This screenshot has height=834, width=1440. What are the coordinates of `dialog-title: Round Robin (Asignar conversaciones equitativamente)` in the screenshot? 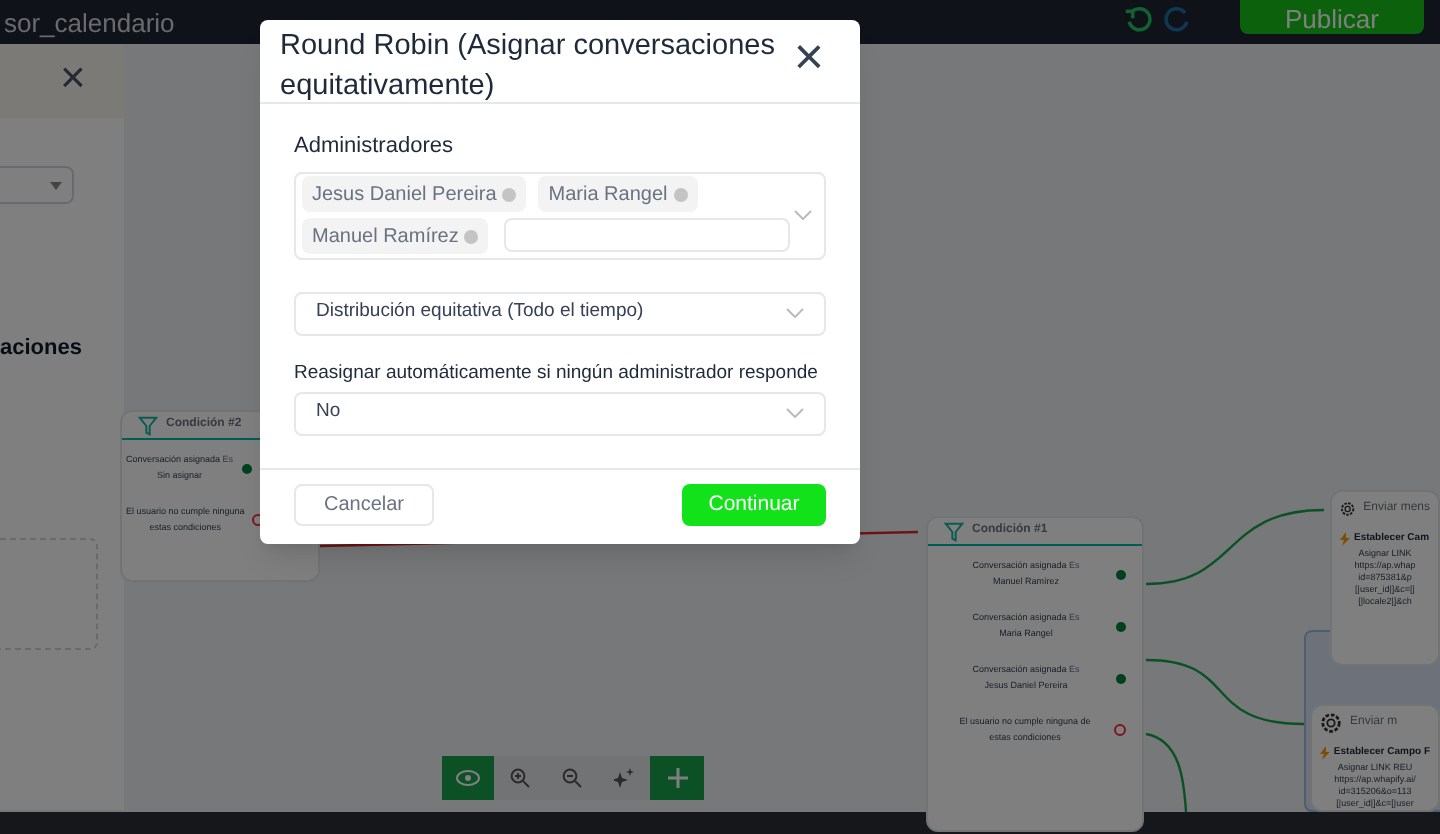 It's located at (528, 67).